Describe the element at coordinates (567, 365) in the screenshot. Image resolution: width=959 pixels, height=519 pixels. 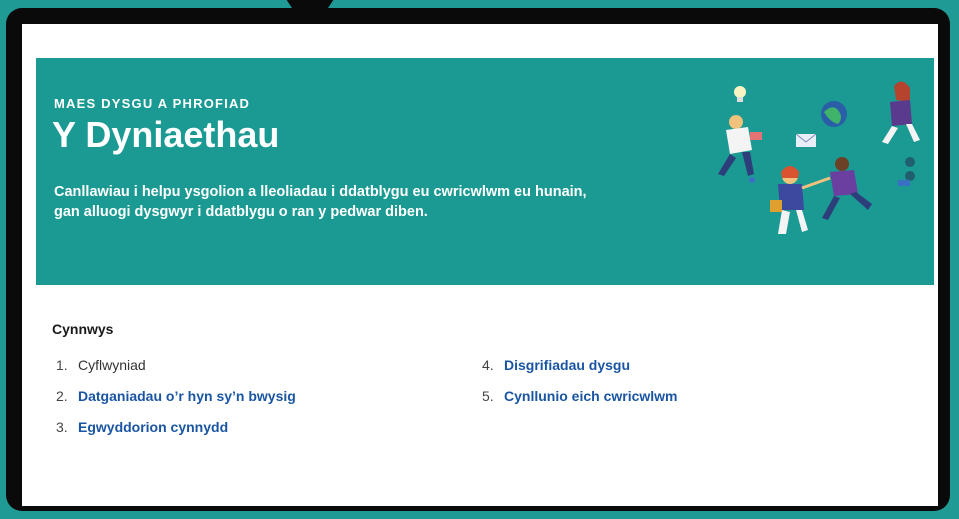
I see `toc-link-disgrifiadau: Disgrifiadau dysgu` at that location.